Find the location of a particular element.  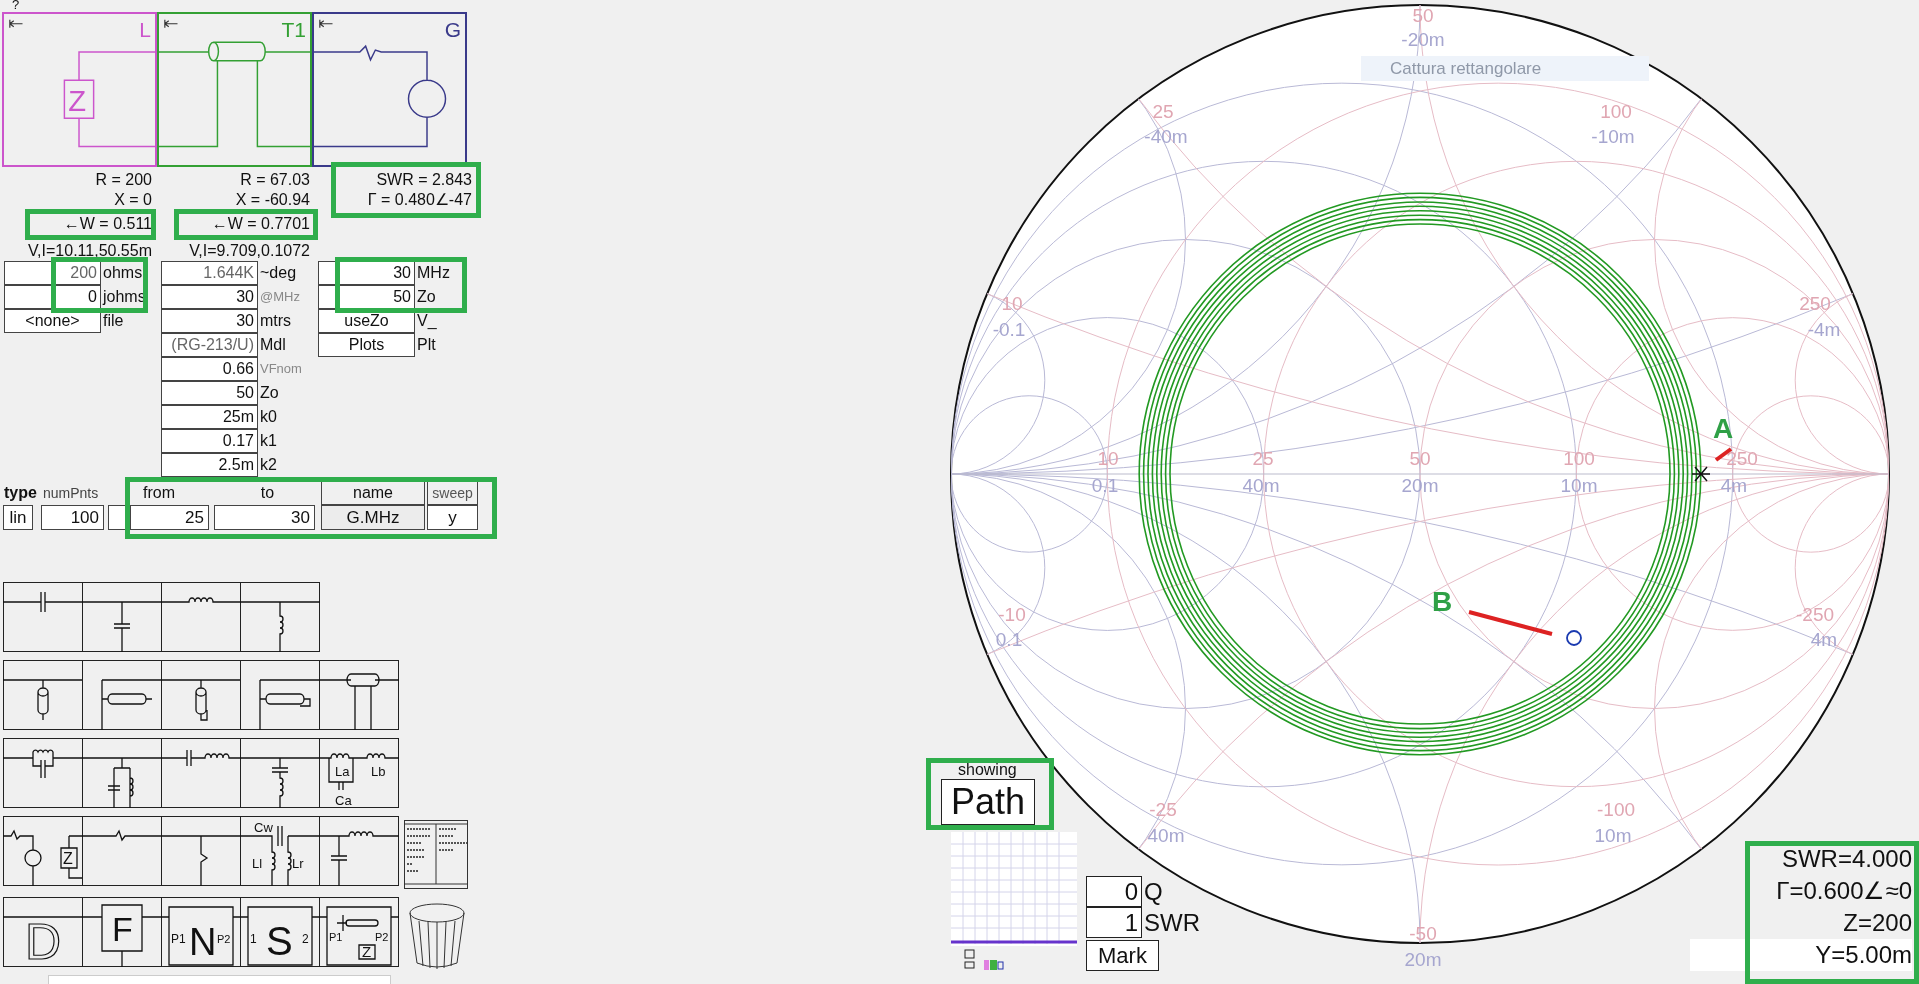

plot-controls-icon is located at coordinates (984, 960).